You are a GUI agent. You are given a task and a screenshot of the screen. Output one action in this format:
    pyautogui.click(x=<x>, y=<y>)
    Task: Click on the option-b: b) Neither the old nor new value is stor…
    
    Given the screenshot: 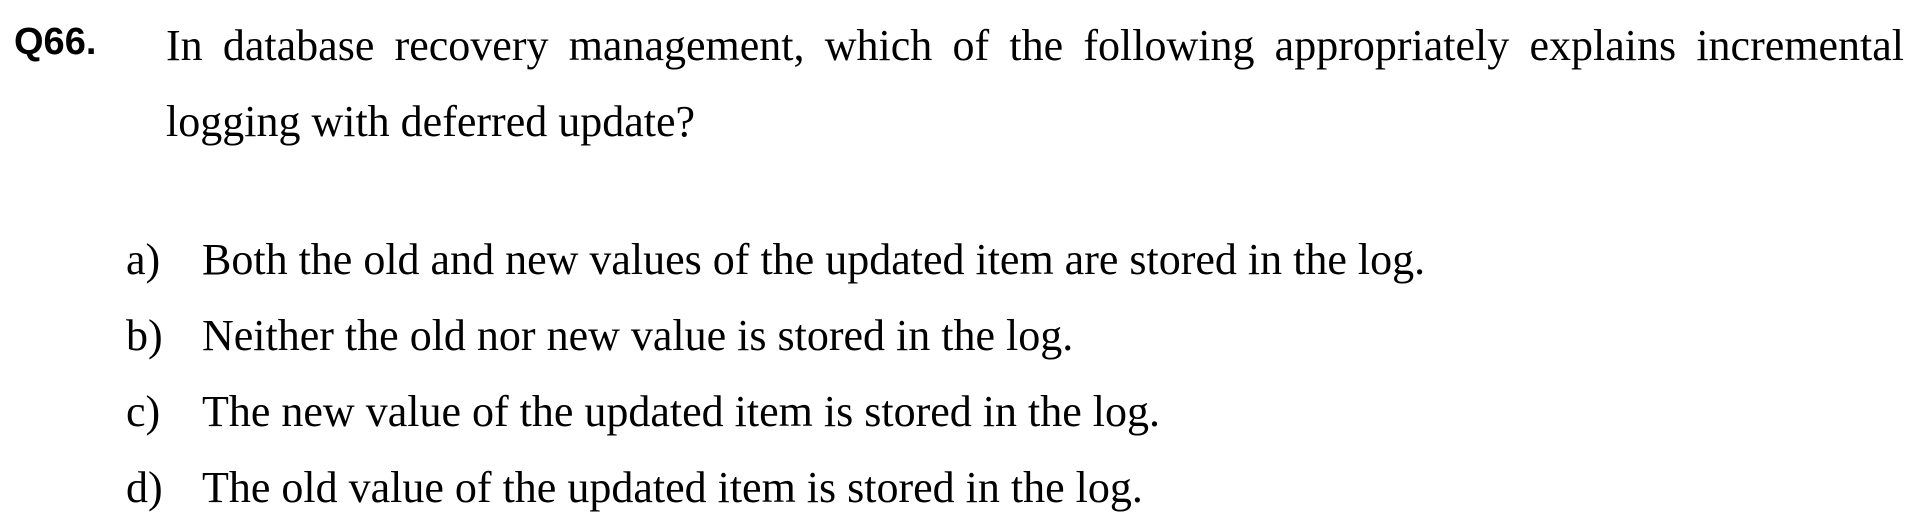 What is the action you would take?
    pyautogui.click(x=775, y=336)
    